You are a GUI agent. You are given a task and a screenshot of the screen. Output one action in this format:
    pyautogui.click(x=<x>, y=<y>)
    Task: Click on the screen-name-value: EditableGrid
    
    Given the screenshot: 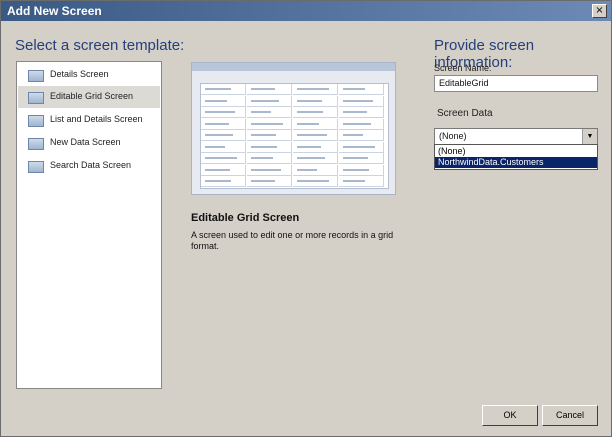 What is the action you would take?
    pyautogui.click(x=464, y=83)
    